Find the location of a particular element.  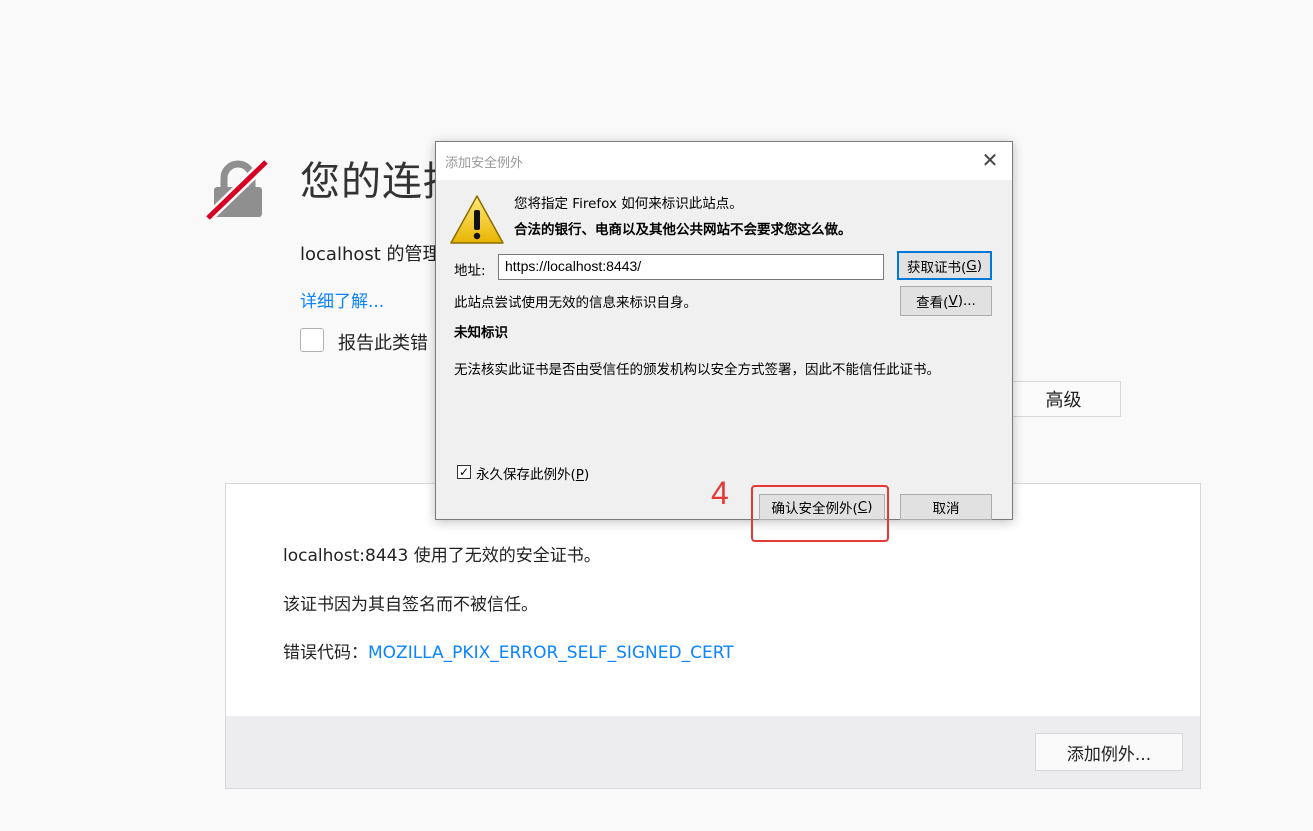

permanent-exception-checkbox: ✓ is located at coordinates (464, 472).